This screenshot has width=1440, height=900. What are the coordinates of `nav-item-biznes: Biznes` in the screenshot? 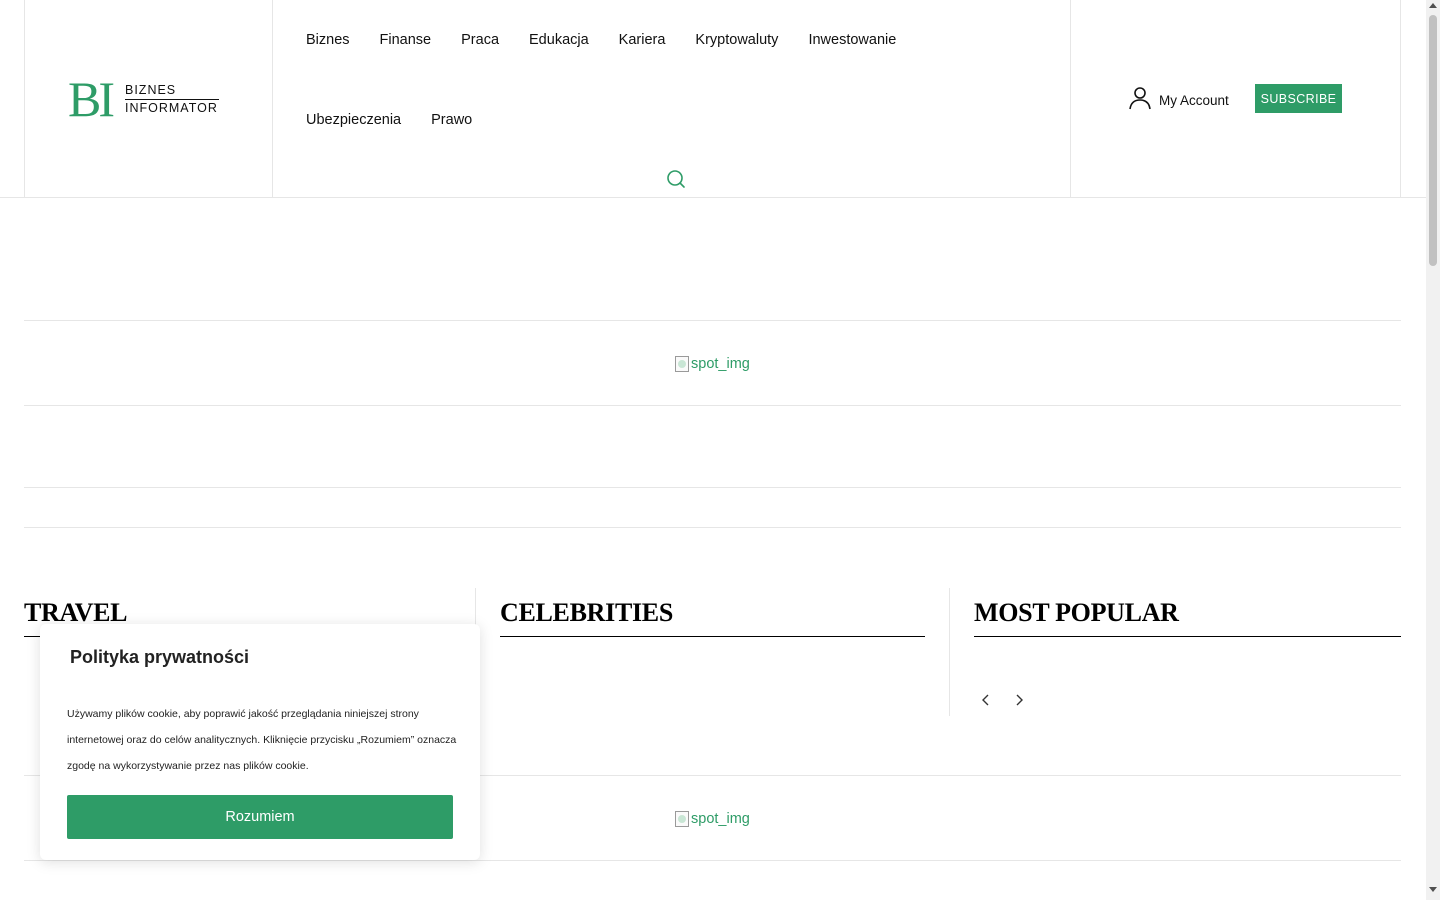 It's located at (328, 40).